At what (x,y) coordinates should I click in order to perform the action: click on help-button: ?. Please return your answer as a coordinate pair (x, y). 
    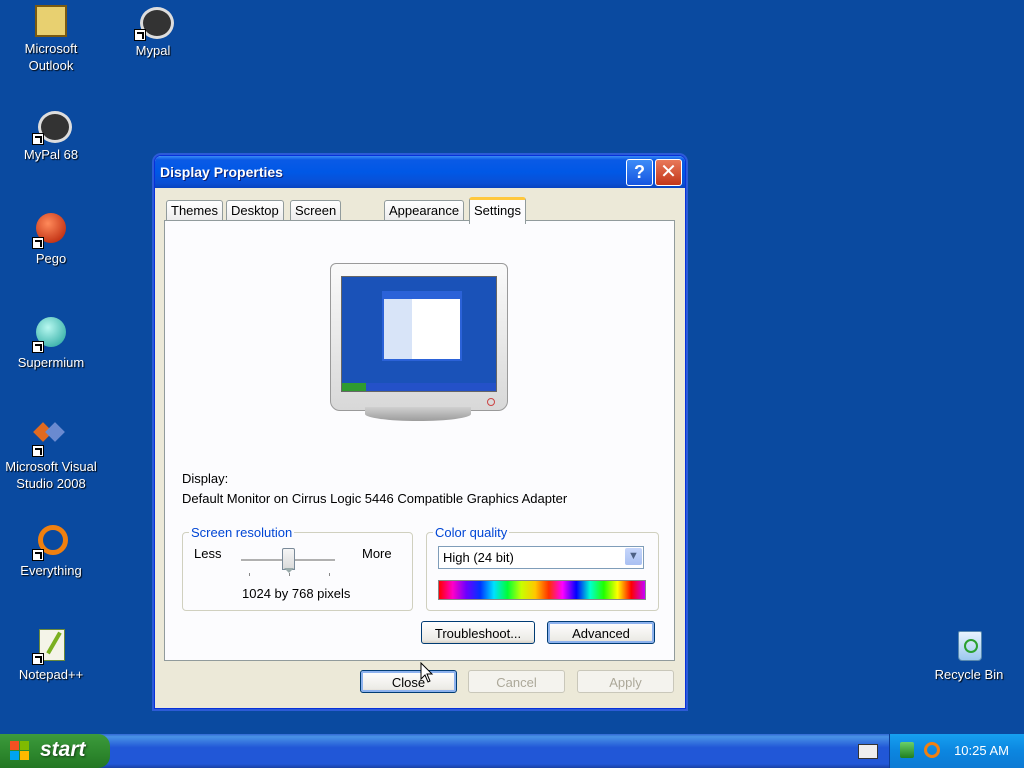
    Looking at the image, I should click on (639, 172).